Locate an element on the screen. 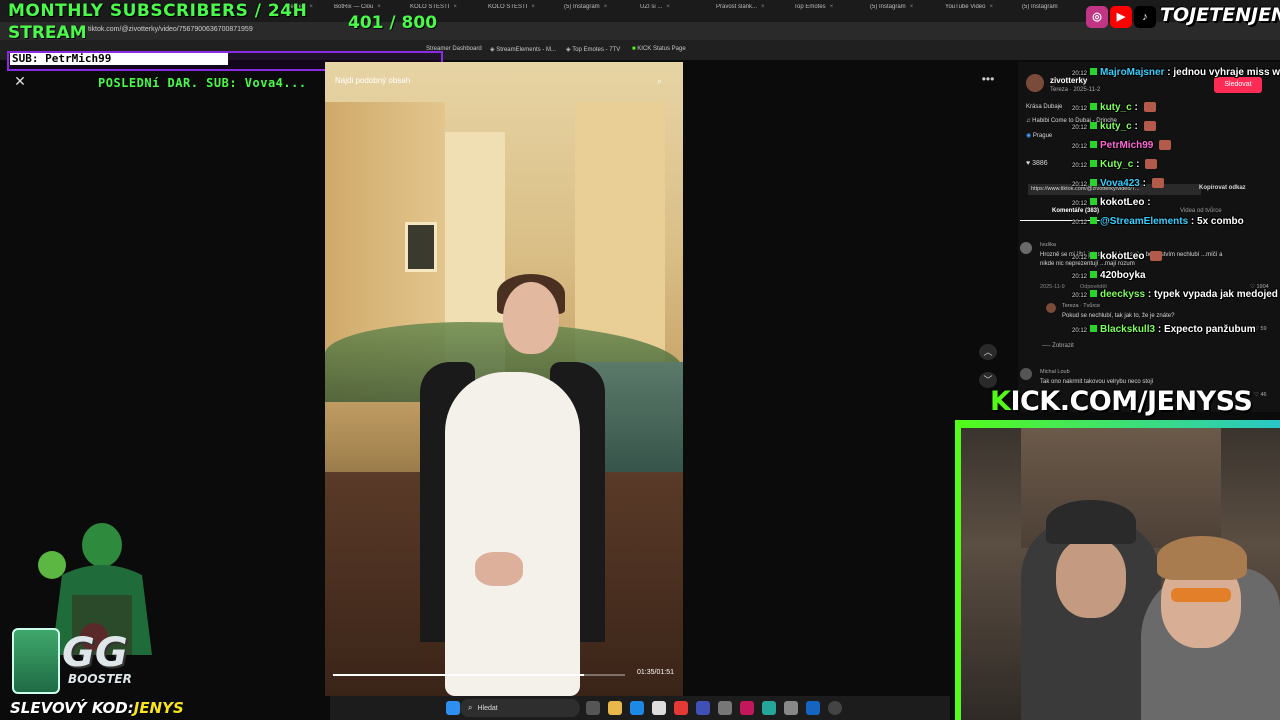 This screenshot has height=720, width=1280. tab-creator-videos: Videa od tvůrce is located at coordinates (1201, 211).